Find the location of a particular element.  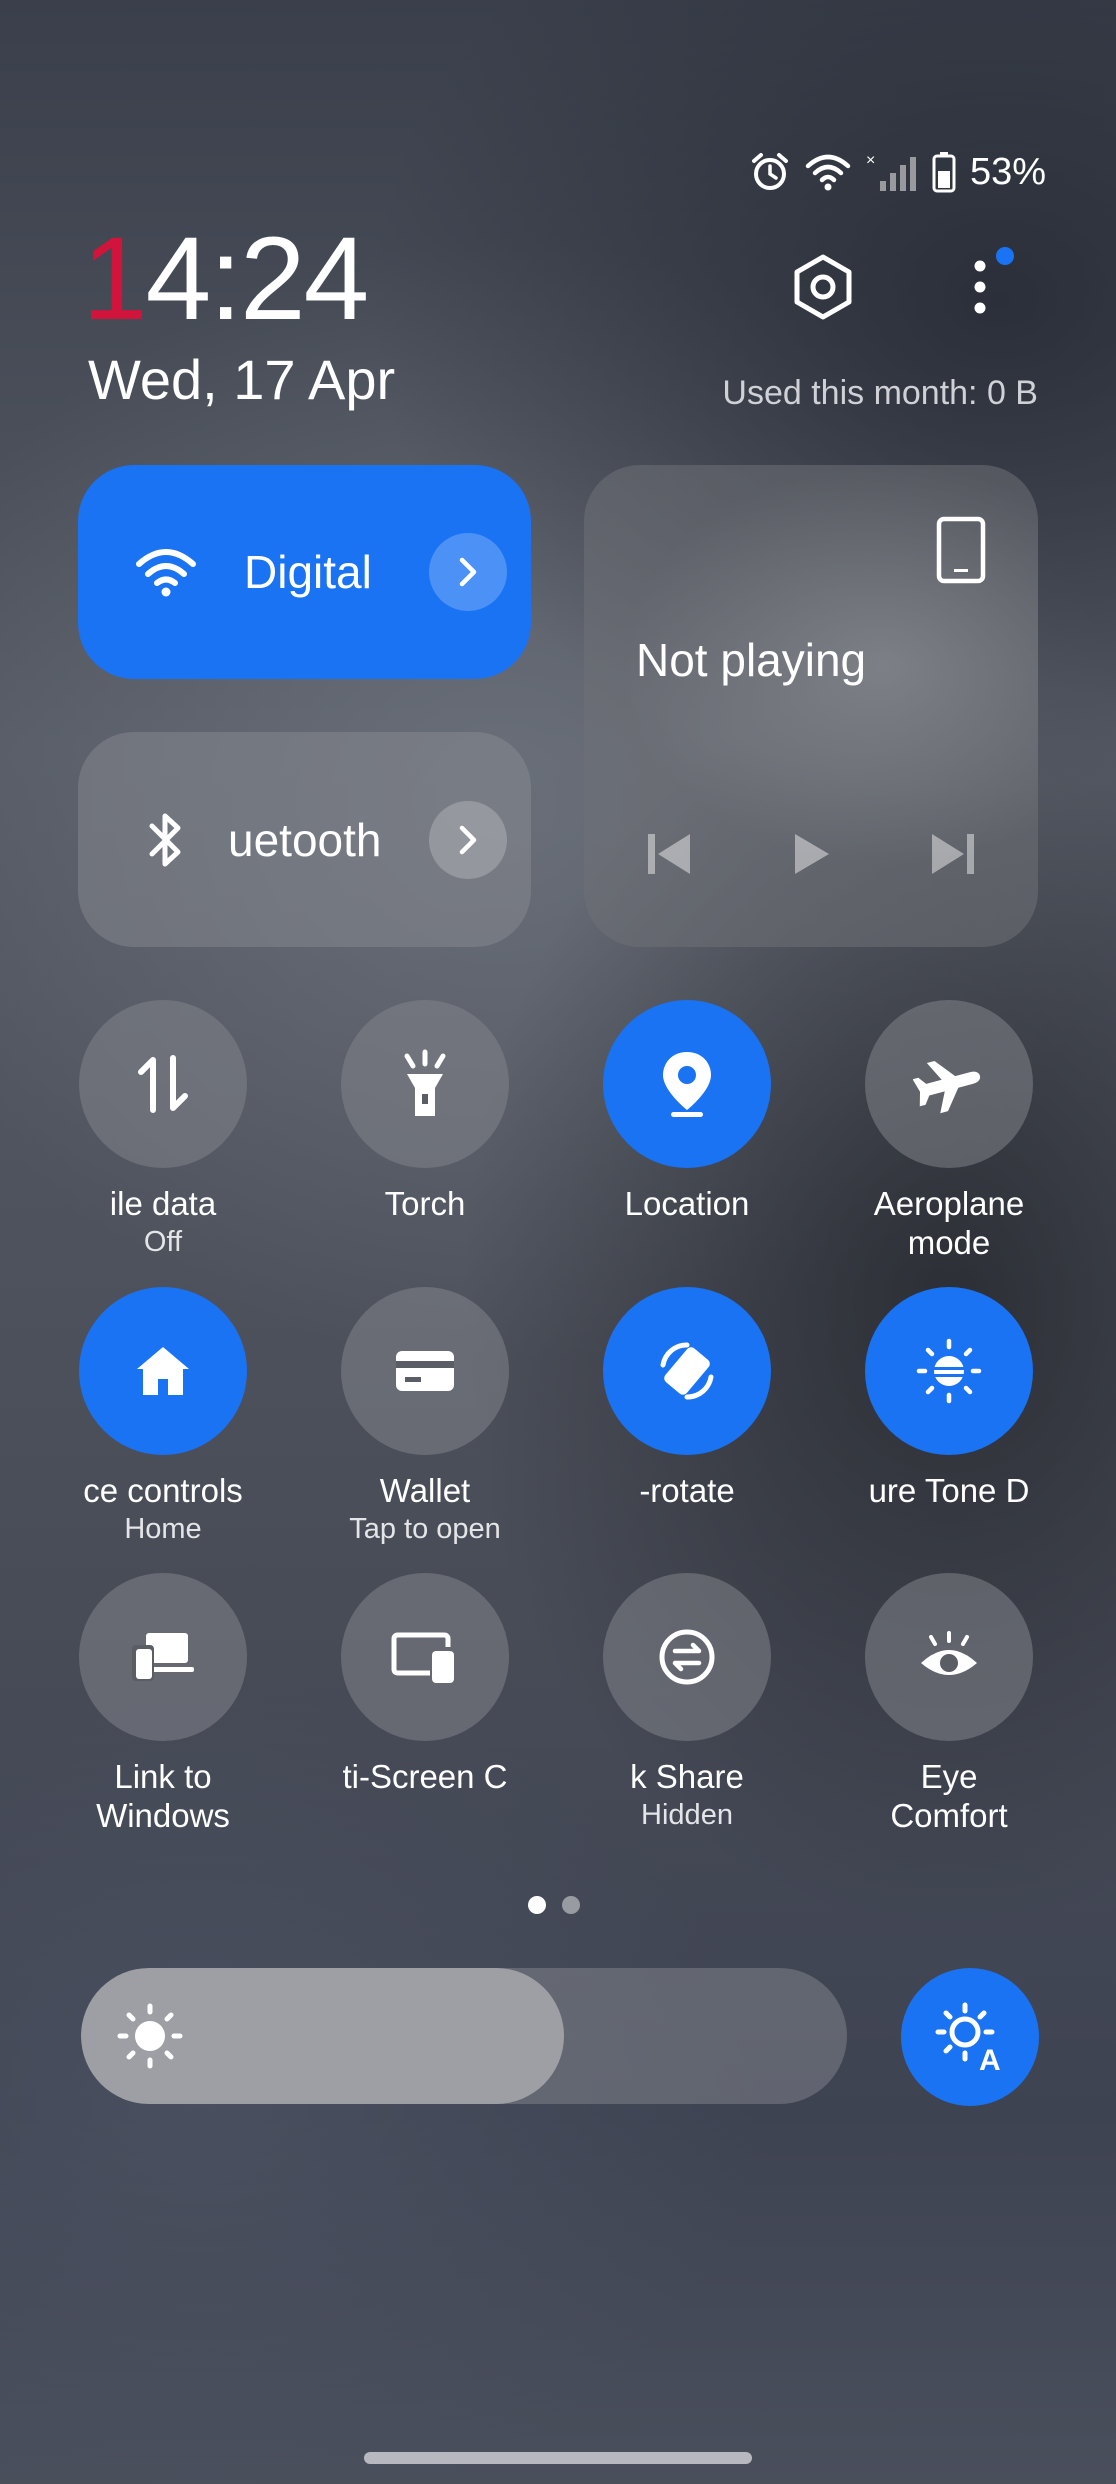

wifi-tile-icon is located at coordinates (166, 572).